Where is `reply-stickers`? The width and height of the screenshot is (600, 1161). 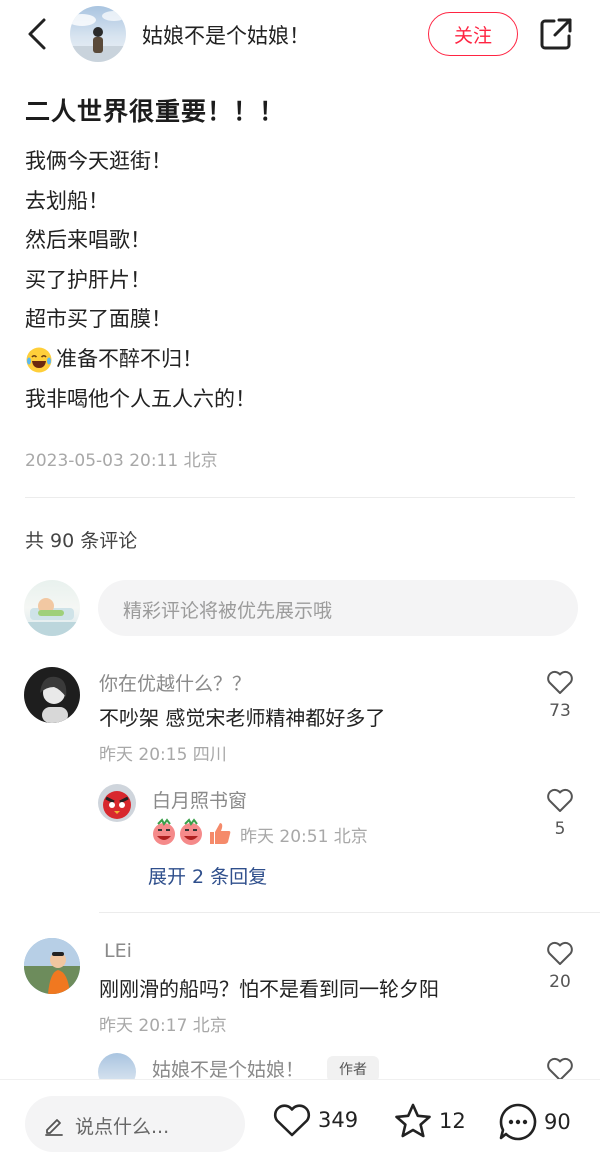 reply-stickers is located at coordinates (192, 832).